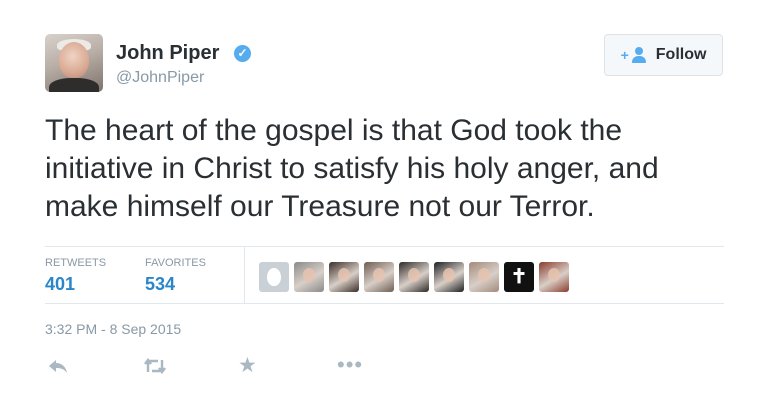 This screenshot has height=414, width=768. I want to click on author-handle: @JohnPiper, so click(160, 78).